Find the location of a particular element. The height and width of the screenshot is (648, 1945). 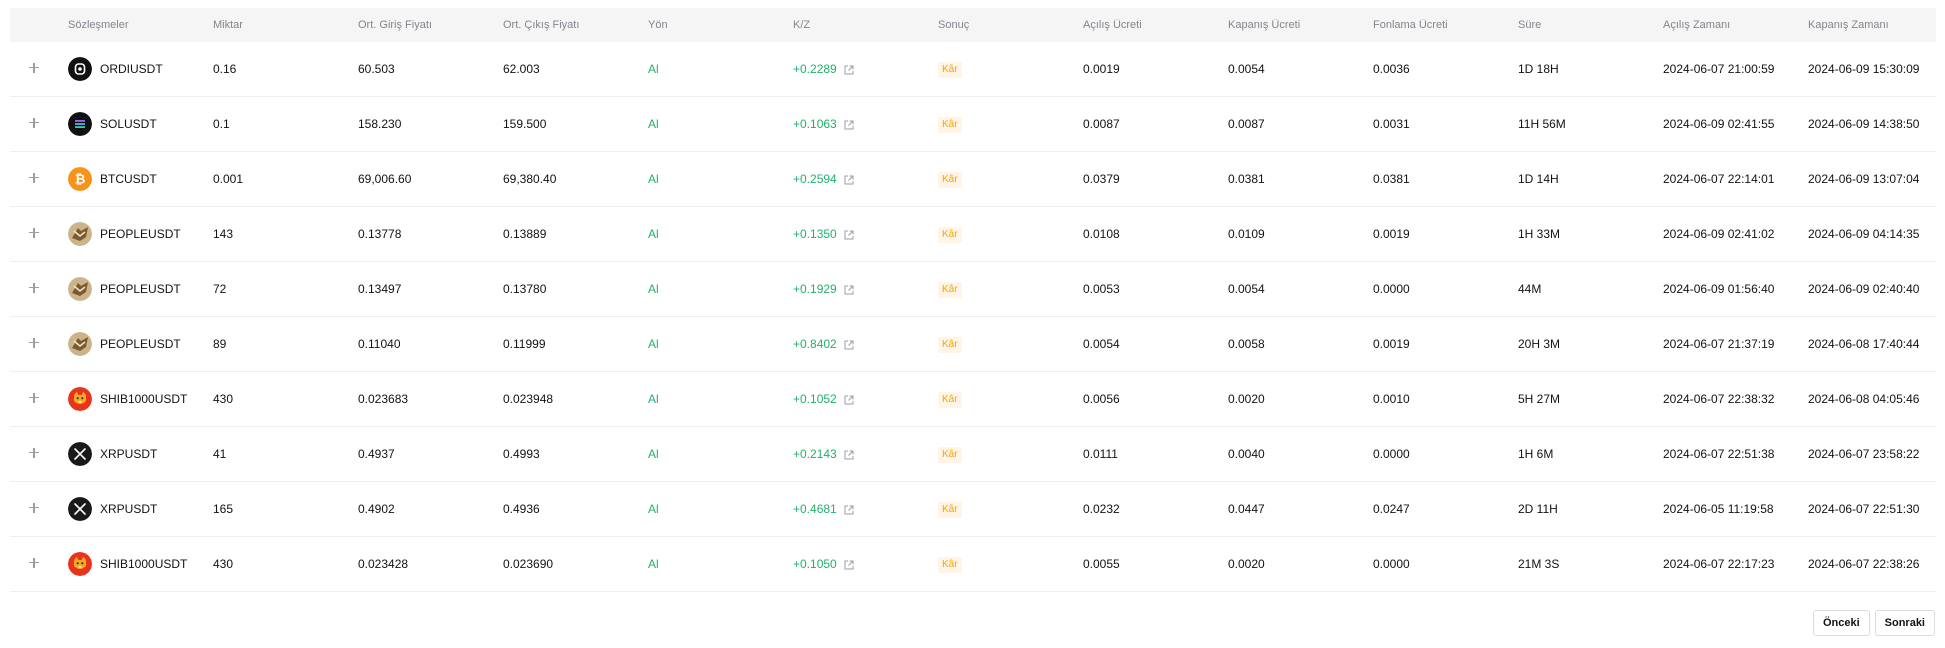

contract-symbol: PEOPLEUSDT is located at coordinates (140, 289).